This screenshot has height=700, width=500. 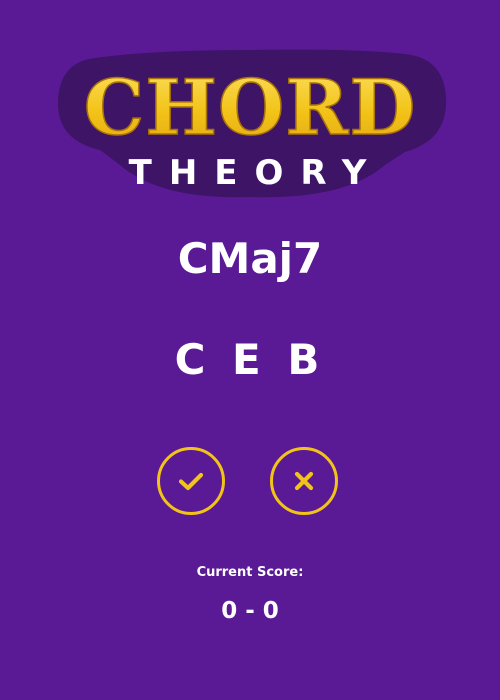 I want to click on close-icon, so click(x=304, y=481).